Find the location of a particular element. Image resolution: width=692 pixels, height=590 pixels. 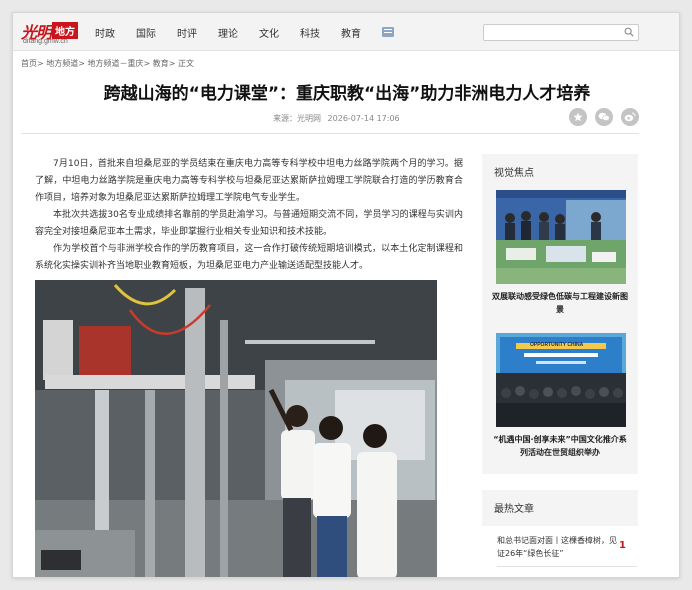

header-divider is located at coordinates (330, 133).